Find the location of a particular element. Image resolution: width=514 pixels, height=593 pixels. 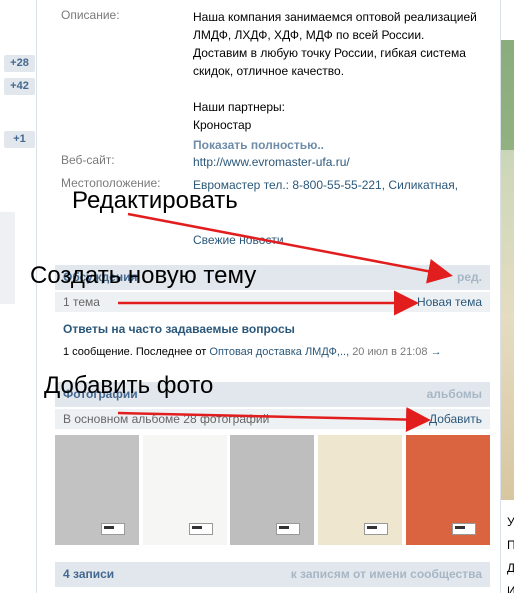

divider is located at coordinates (36, 296).